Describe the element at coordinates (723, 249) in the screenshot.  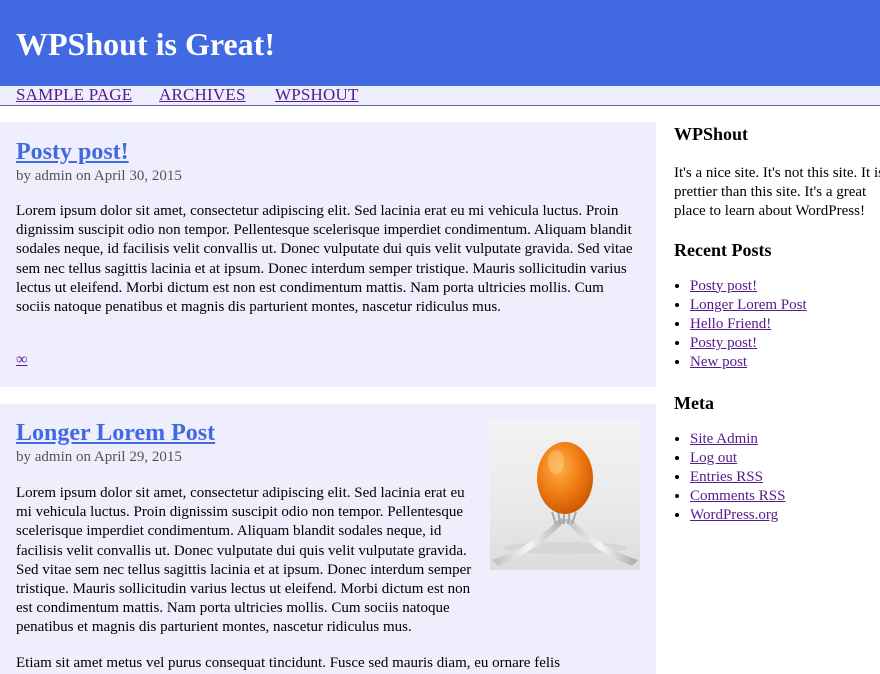
I see `widget-title-recent-posts: Recent Posts` at that location.